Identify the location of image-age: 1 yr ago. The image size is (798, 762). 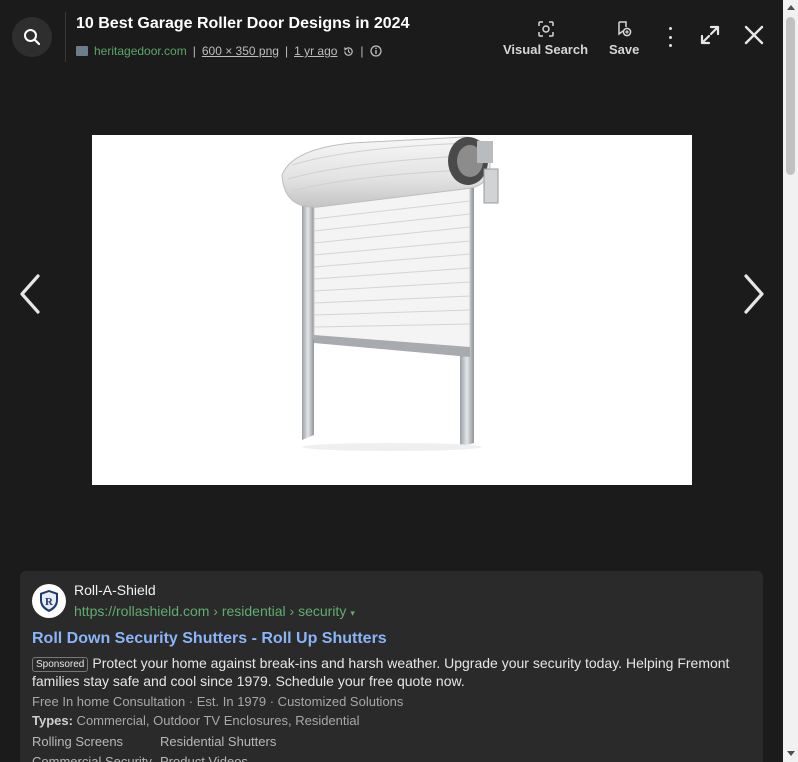
(315, 51).